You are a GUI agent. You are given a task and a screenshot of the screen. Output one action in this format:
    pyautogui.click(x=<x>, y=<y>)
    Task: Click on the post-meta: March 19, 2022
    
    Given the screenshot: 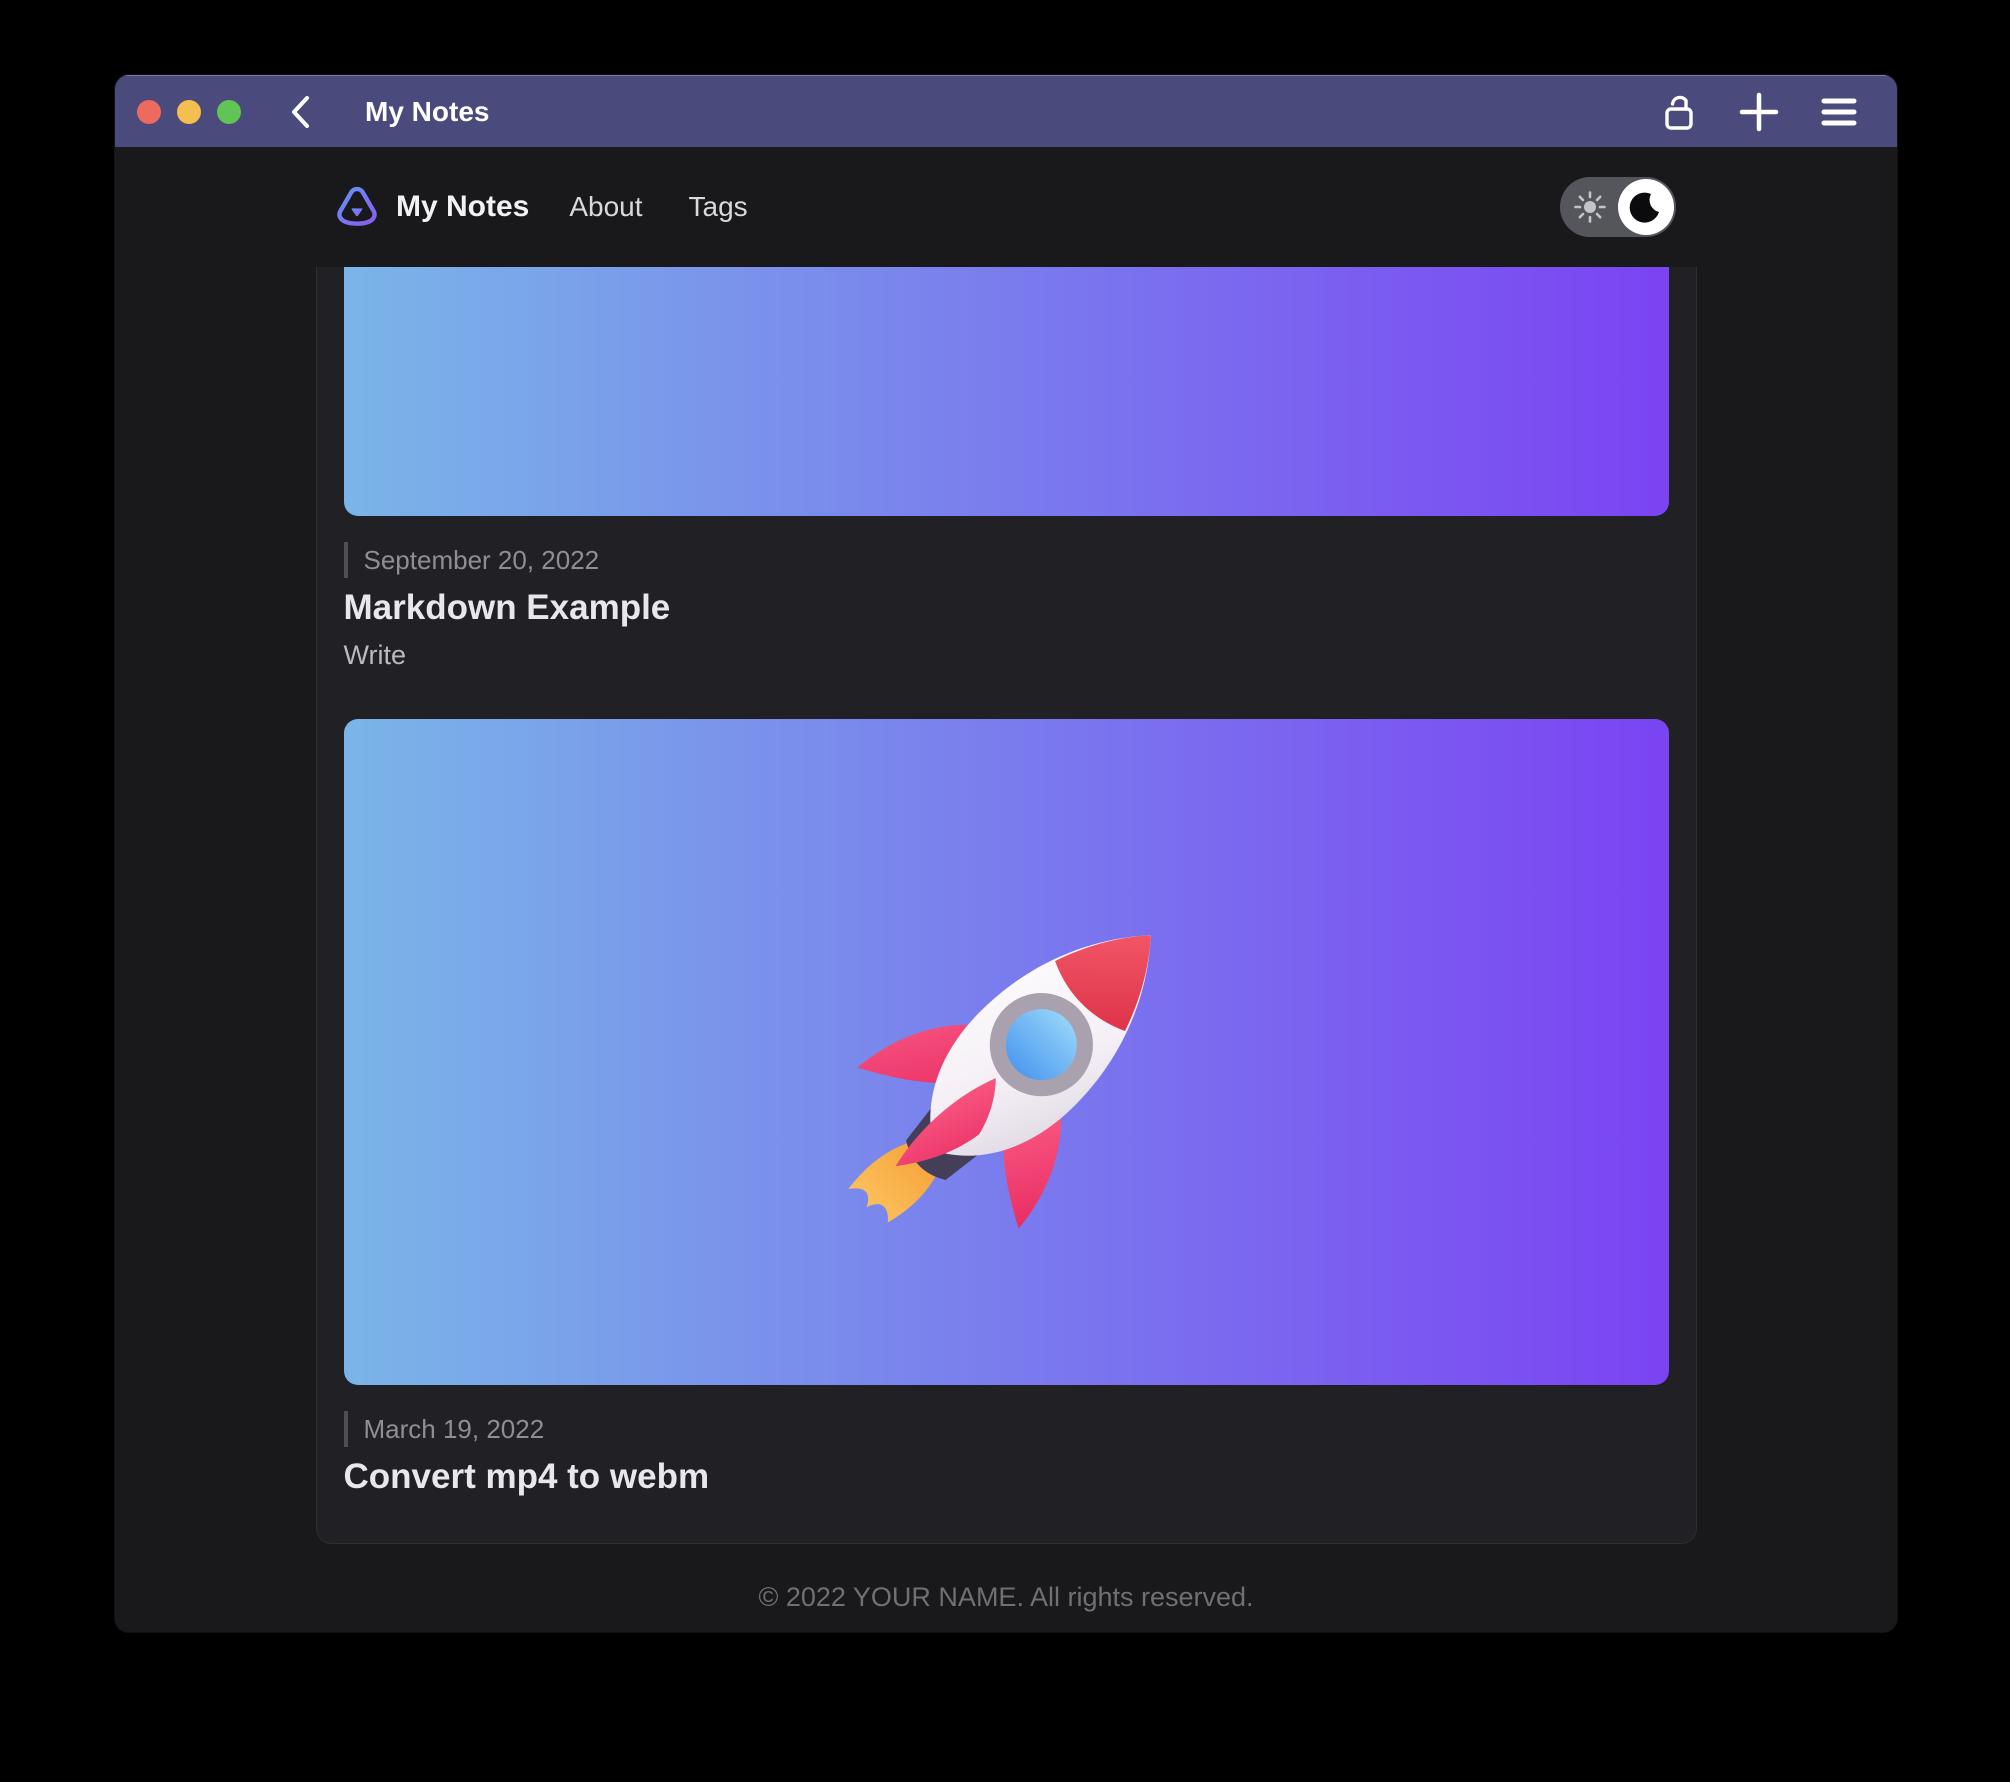 What is the action you would take?
    pyautogui.click(x=1006, y=1429)
    